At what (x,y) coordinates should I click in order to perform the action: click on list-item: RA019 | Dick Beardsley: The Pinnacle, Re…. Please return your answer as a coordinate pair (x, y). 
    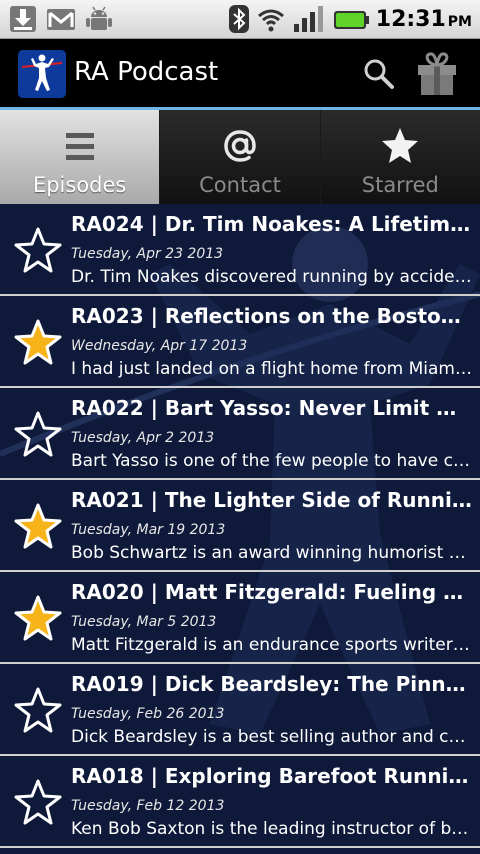
    Looking at the image, I should click on (240, 710).